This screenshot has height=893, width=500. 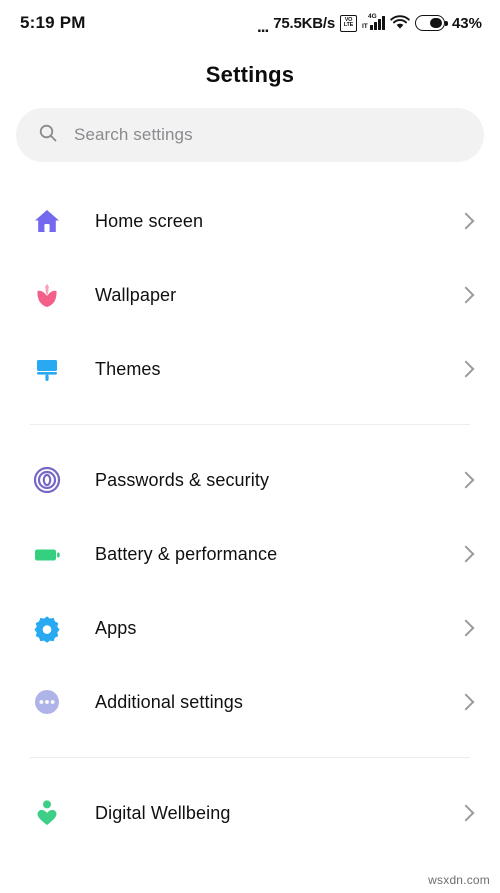 I want to click on settings-row-label: Battery & performance, so click(x=186, y=553).